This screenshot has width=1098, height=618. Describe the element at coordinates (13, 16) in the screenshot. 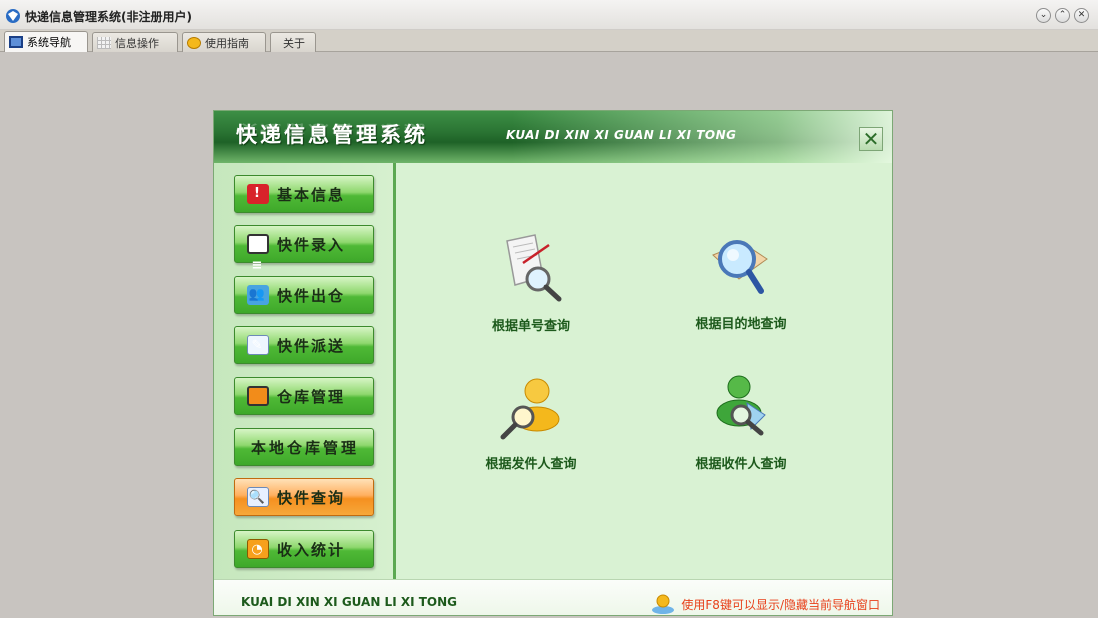

I see `app-logo-icon` at that location.